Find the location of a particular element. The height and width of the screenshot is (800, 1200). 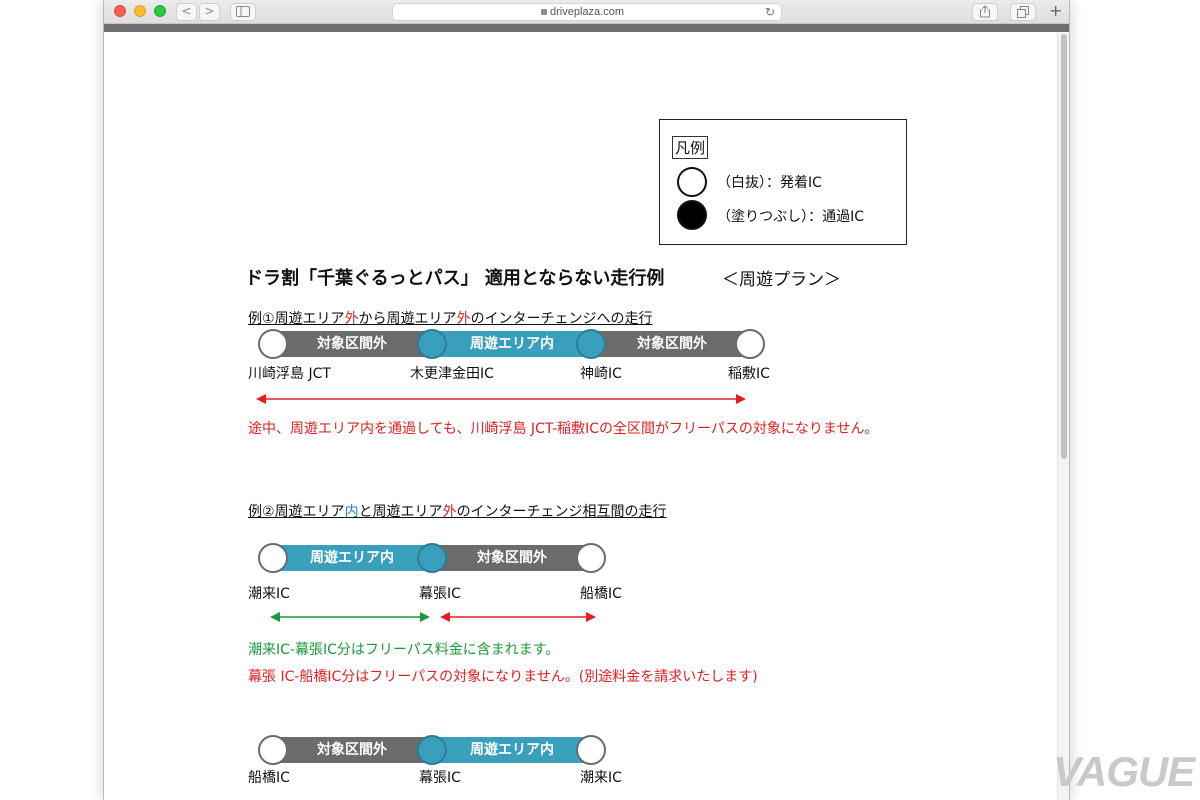

heading-part: のインターチェンジへの走行 is located at coordinates (561, 319).